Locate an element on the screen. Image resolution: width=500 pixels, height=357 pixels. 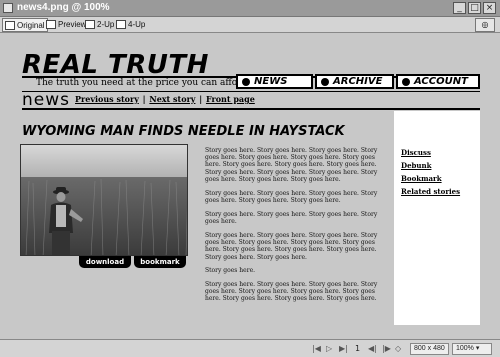
article-headline: WYOMING MAN FINDS NEEDLE IN HAYSTACK is located at coordinates (183, 131).